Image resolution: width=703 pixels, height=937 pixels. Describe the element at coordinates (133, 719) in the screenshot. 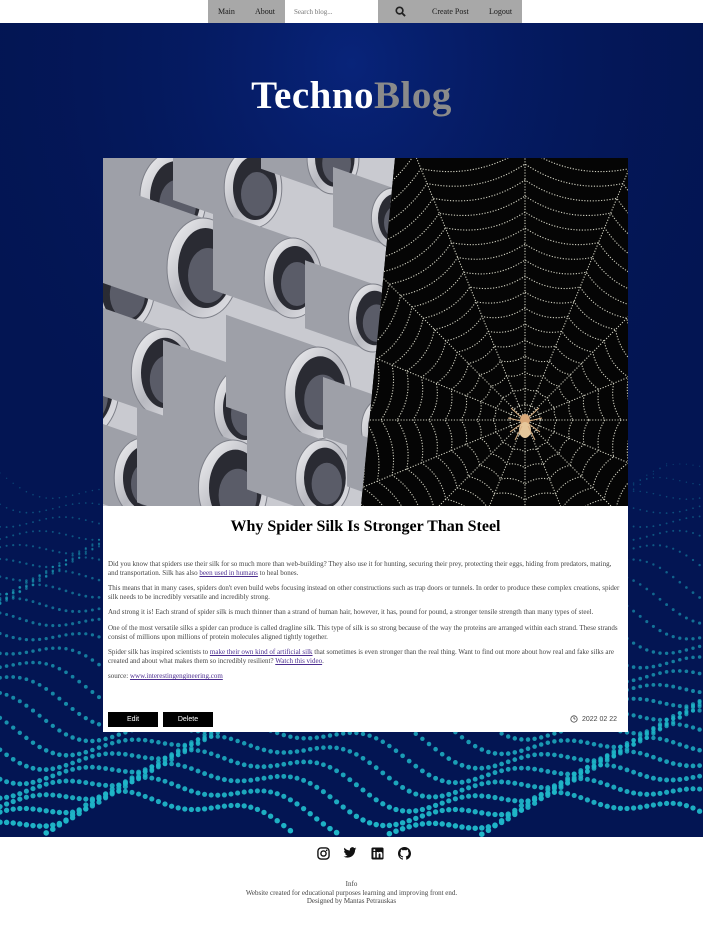

I see `edit-button: Edit` at that location.